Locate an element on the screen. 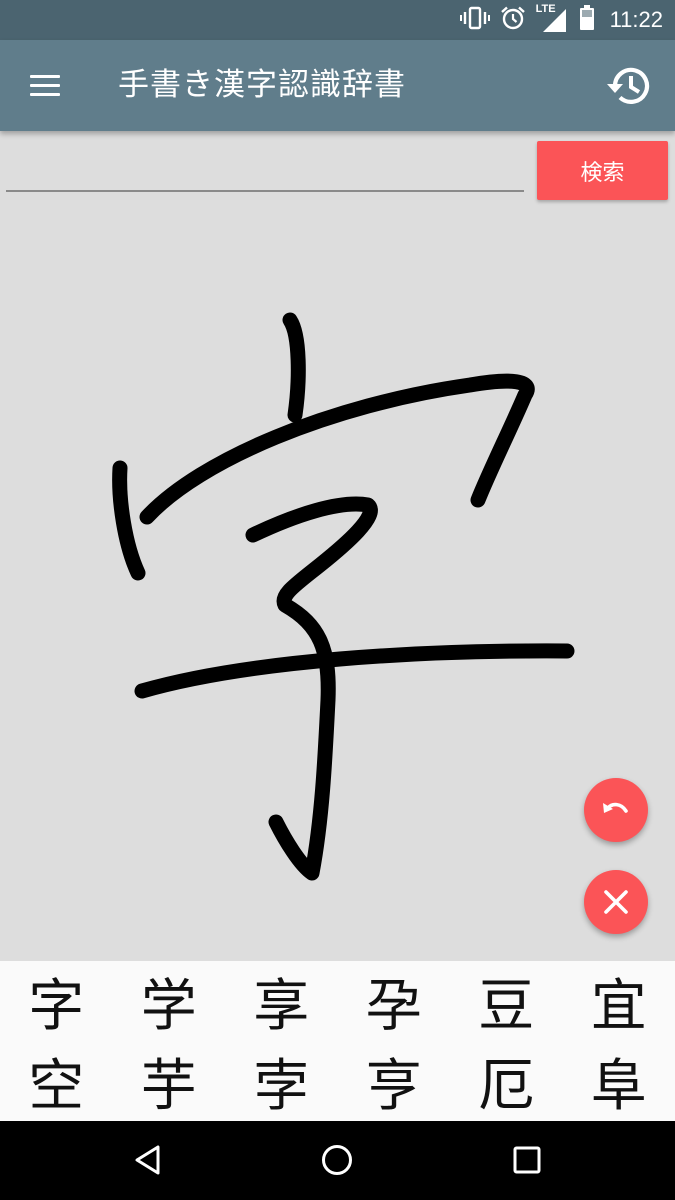 This screenshot has height=1200, width=675. query-input is located at coordinates (265, 171).